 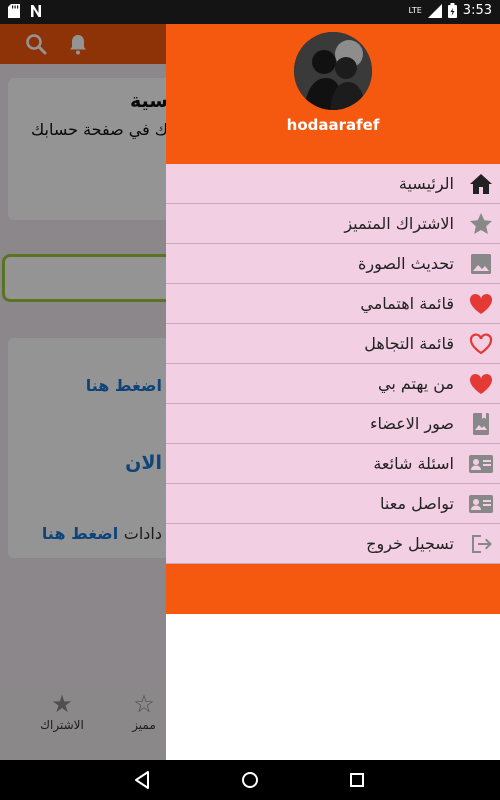 What do you see at coordinates (481, 424) in the screenshot?
I see `photo-album-icon` at bounding box center [481, 424].